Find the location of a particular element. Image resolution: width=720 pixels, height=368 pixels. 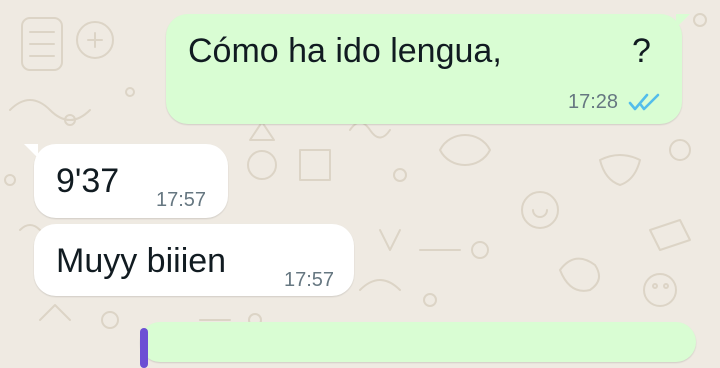

double-check-icon is located at coordinates (644, 102).